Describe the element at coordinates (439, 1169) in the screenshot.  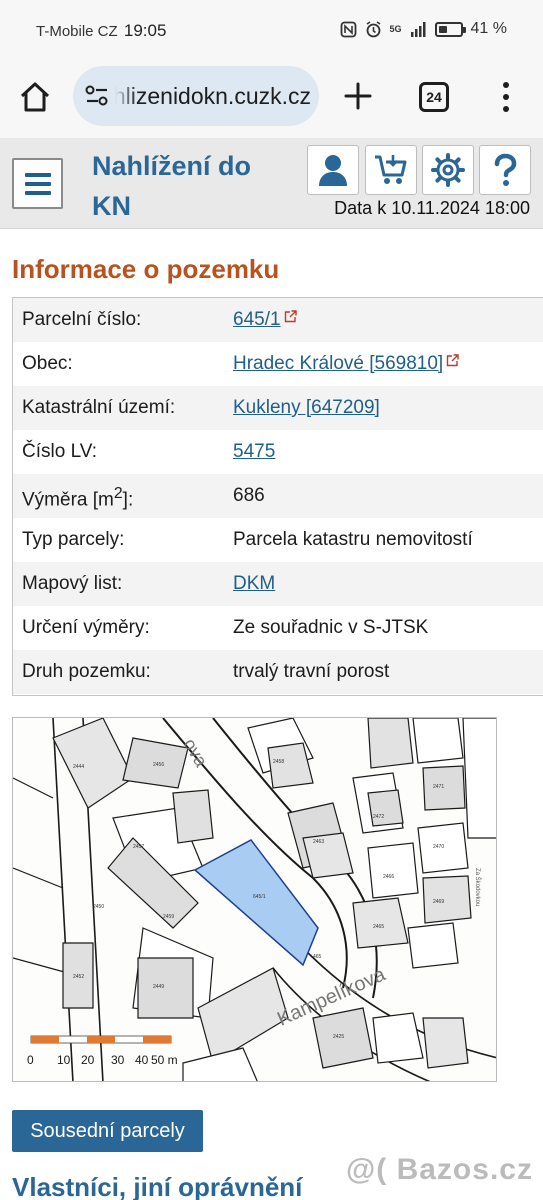
I see `watermark-logo: @( Bazos.cz` at that location.